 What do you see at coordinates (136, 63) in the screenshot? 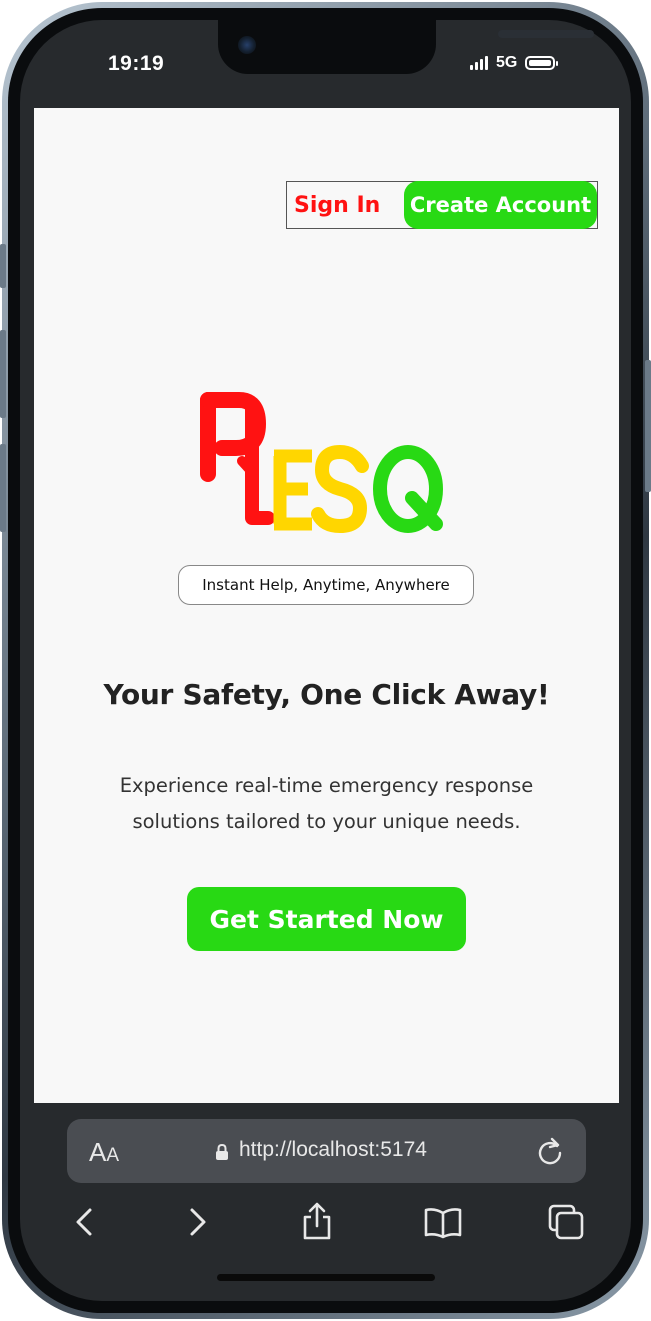
I see `status-time: 19:19` at bounding box center [136, 63].